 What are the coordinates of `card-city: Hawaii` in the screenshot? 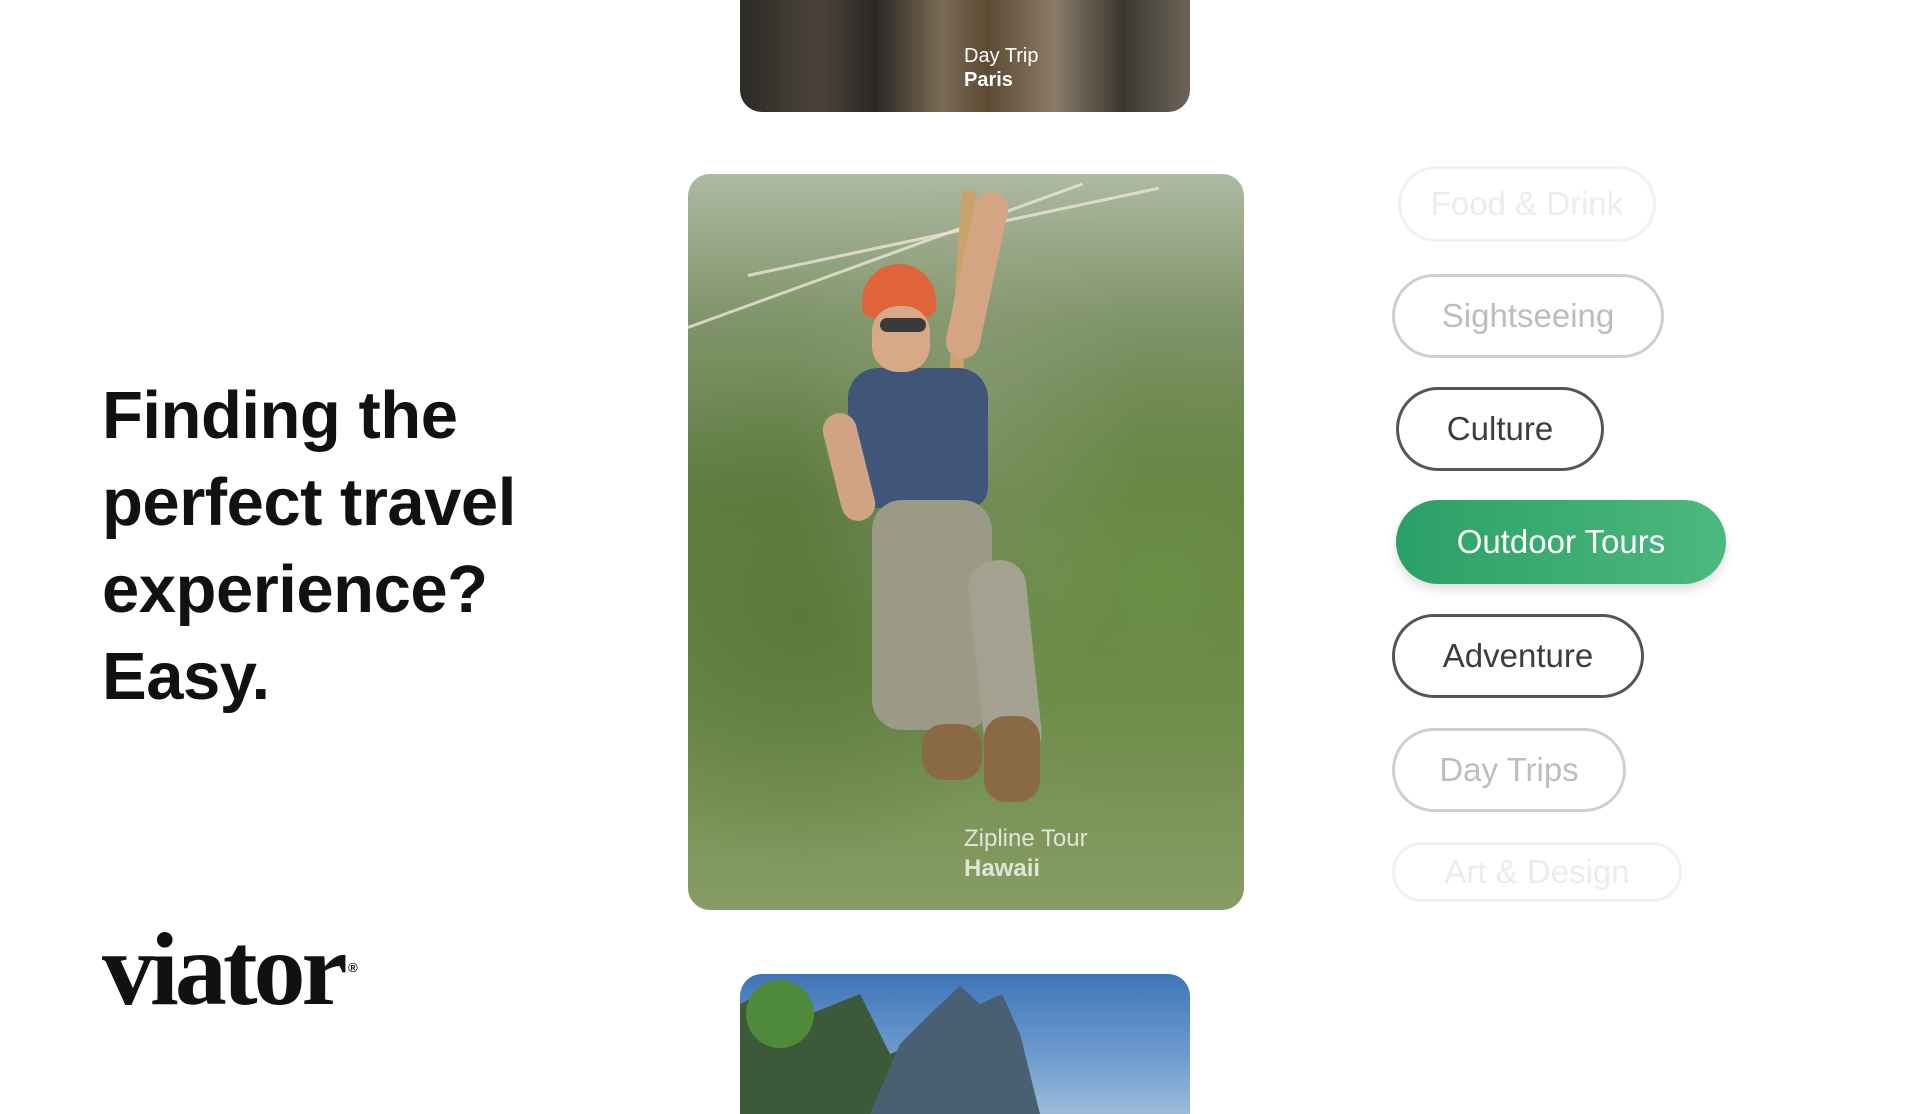 It's located at (1002, 868).